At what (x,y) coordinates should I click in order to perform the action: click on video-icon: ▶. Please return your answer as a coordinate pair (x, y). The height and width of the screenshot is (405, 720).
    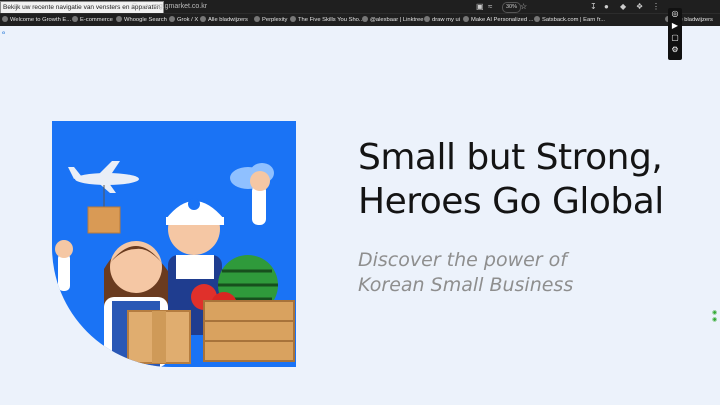
    Looking at the image, I should click on (675, 26).